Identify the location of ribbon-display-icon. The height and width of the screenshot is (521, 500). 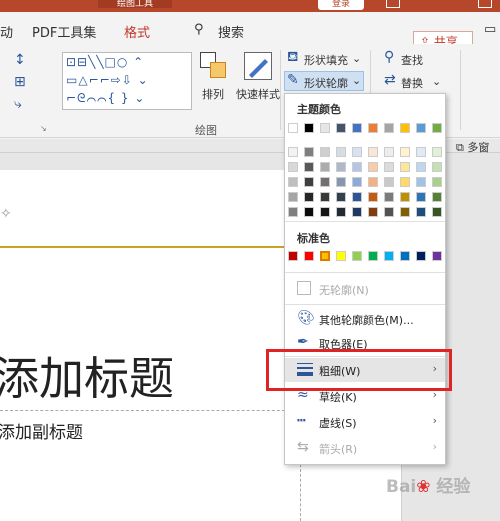
(393, 4).